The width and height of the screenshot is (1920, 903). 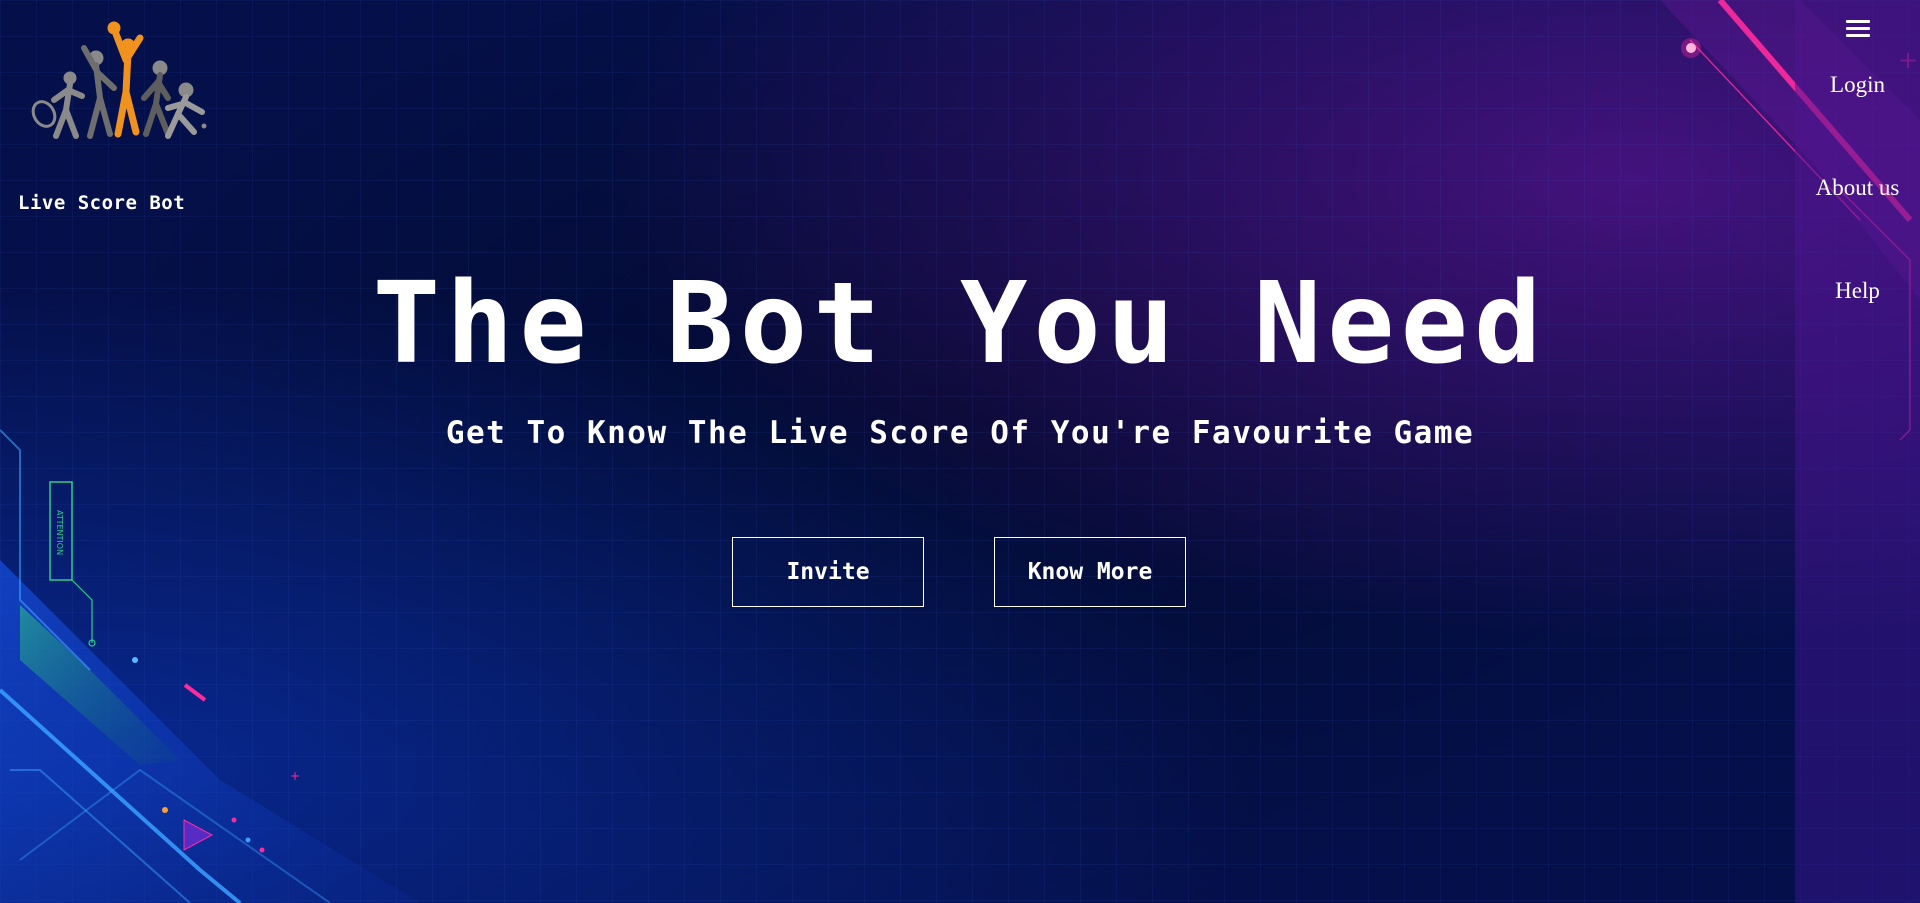 I want to click on know-more-button: Know More, so click(x=1090, y=572).